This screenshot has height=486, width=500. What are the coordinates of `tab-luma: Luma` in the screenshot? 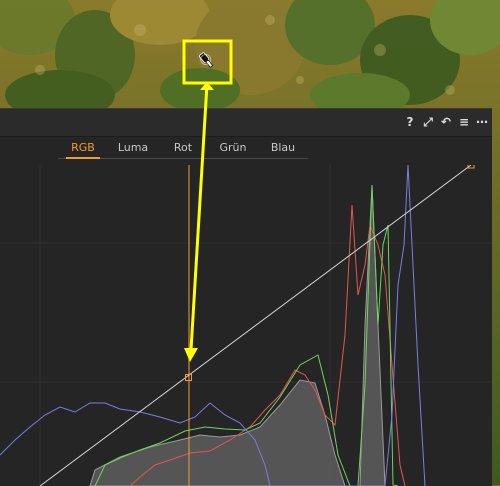 It's located at (133, 148).